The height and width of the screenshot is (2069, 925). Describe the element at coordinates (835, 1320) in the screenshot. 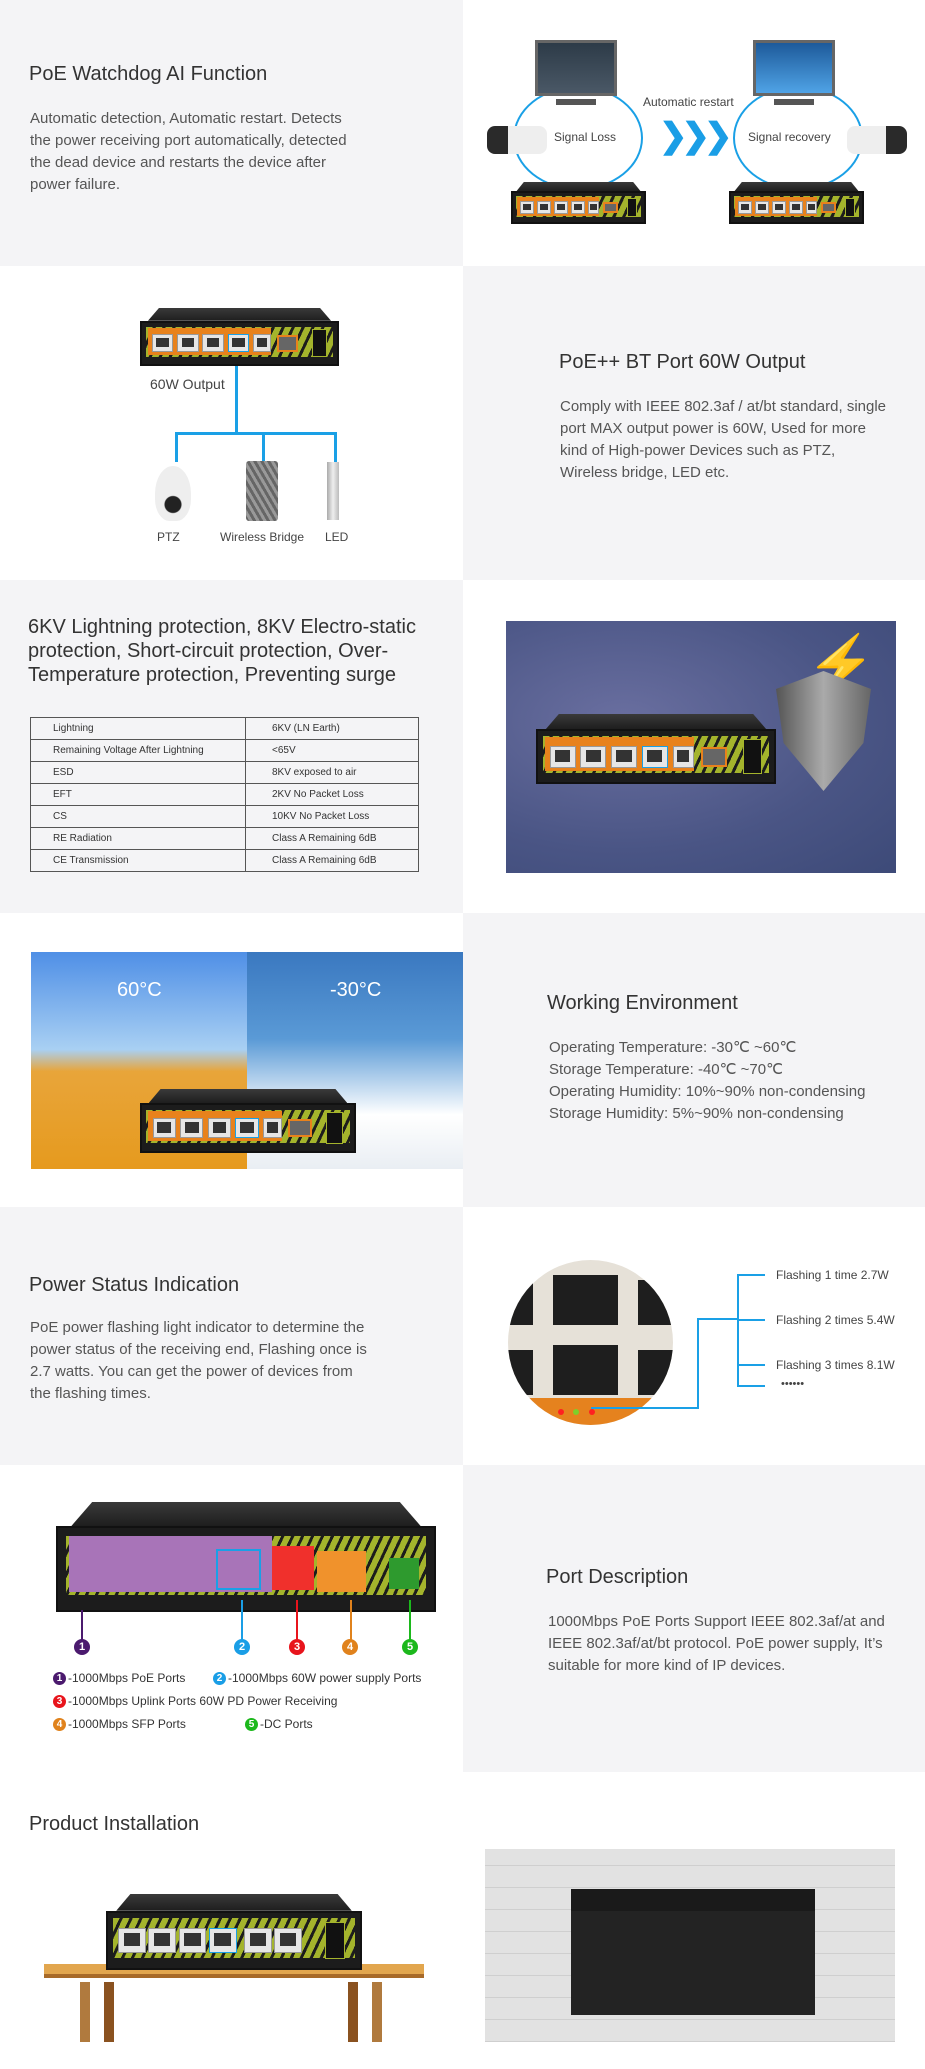

I see `flash-item: Flashing 2 times 5.4W` at that location.